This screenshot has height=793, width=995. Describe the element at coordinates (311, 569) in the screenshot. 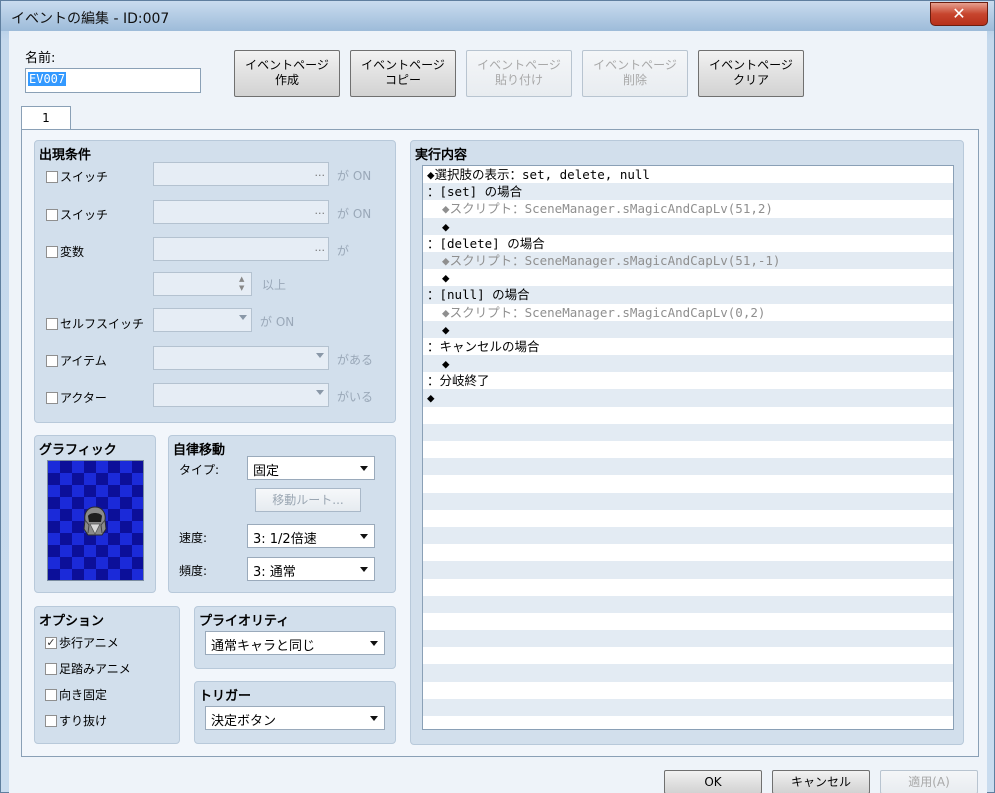

I see `frequency-select: 3: 通常` at that location.